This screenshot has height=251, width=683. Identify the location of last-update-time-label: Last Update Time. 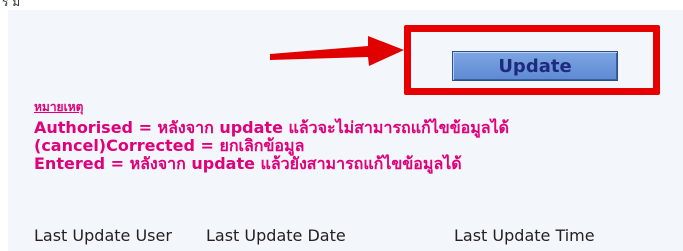
(524, 235).